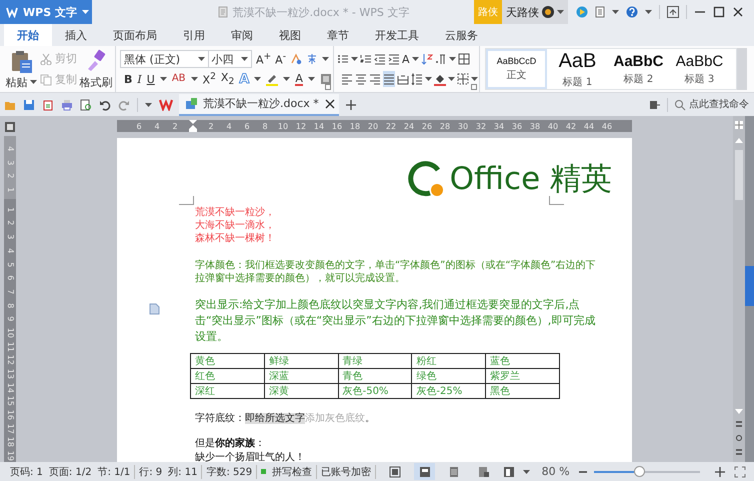 Image resolution: width=754 pixels, height=481 pixels. I want to click on align-button, so click(389, 79).